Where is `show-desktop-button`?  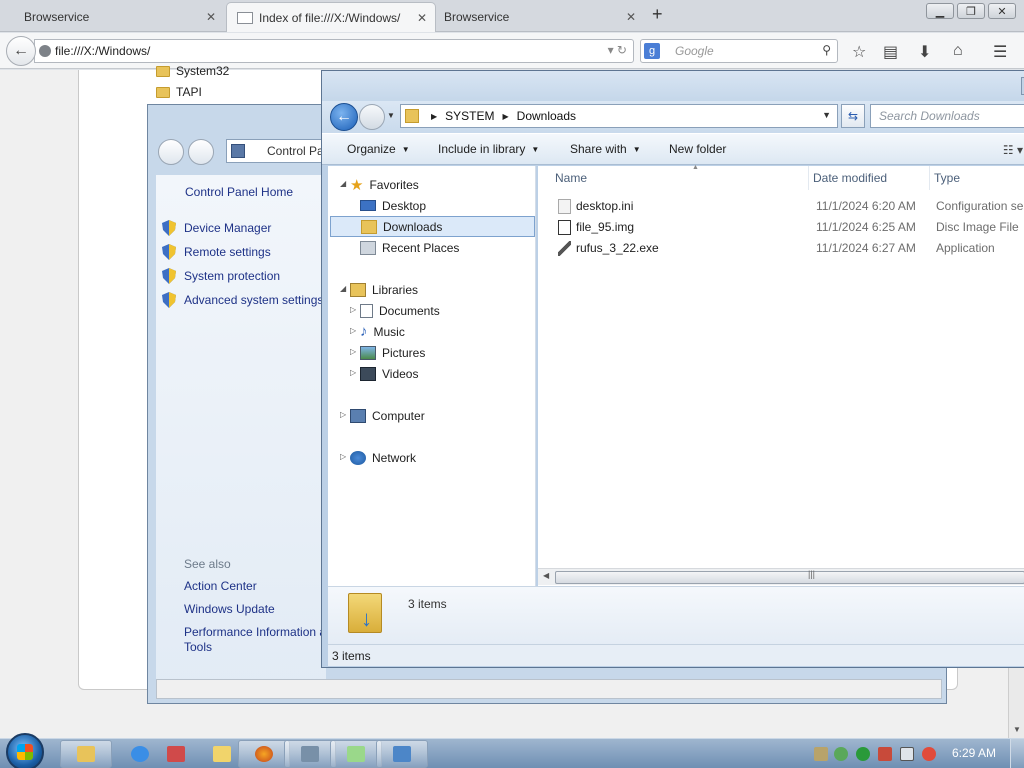
show-desktop-button is located at coordinates (1017, 753).